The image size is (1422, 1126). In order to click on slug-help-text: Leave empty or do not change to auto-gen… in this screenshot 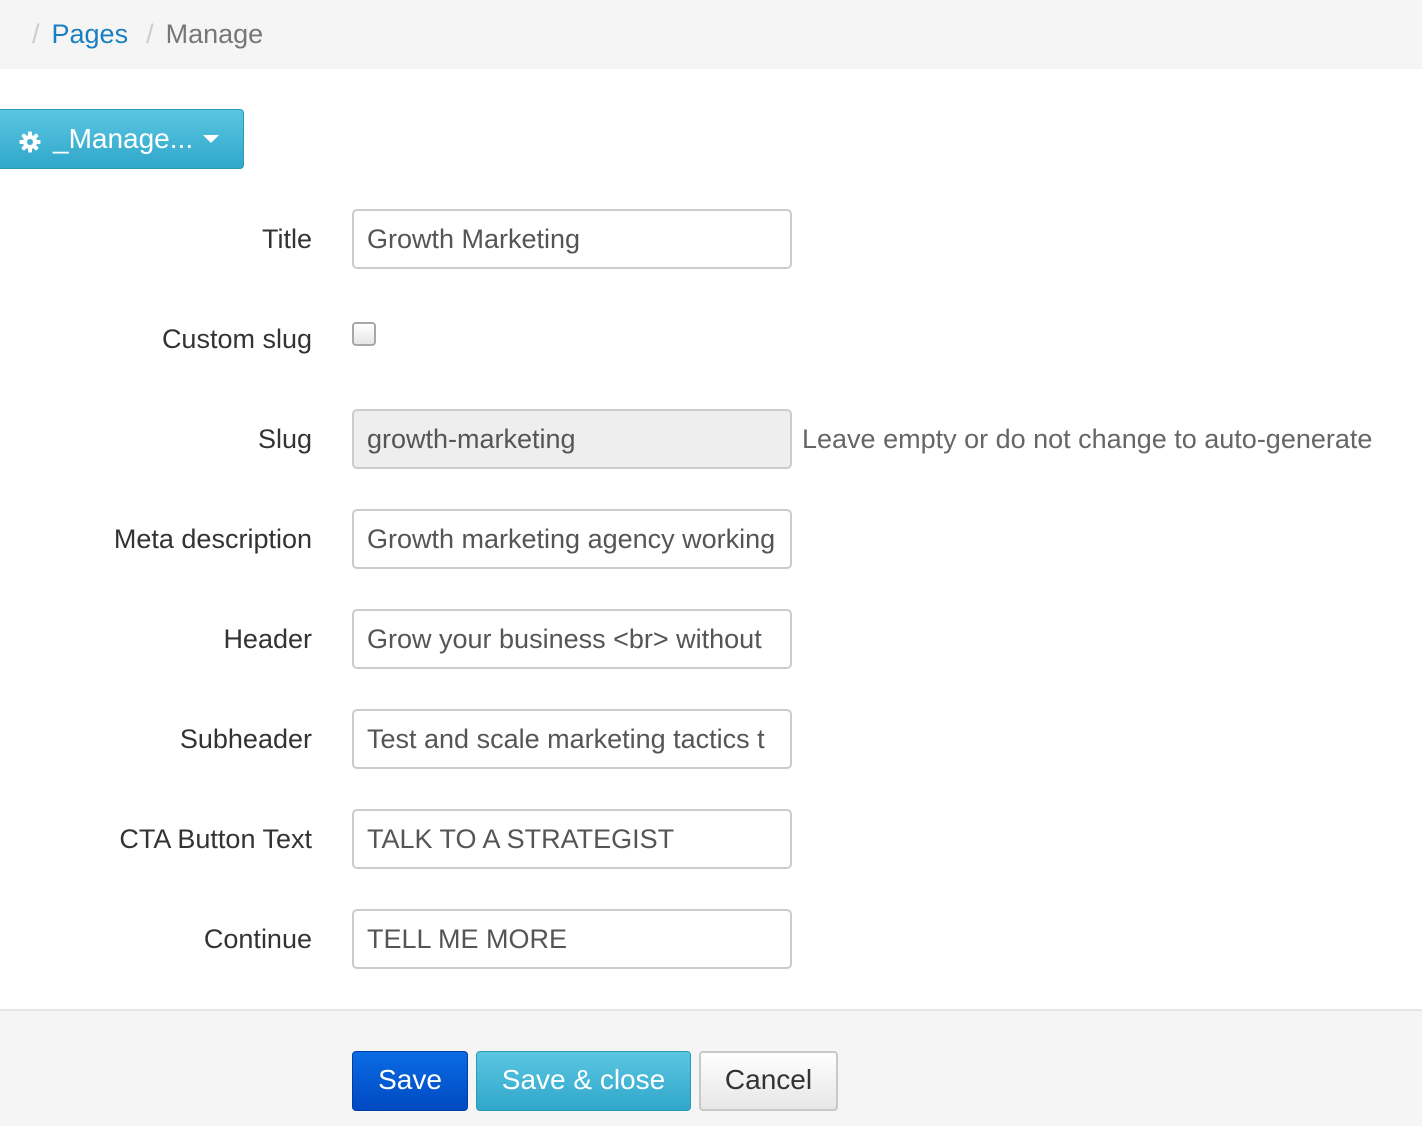, I will do `click(1087, 439)`.